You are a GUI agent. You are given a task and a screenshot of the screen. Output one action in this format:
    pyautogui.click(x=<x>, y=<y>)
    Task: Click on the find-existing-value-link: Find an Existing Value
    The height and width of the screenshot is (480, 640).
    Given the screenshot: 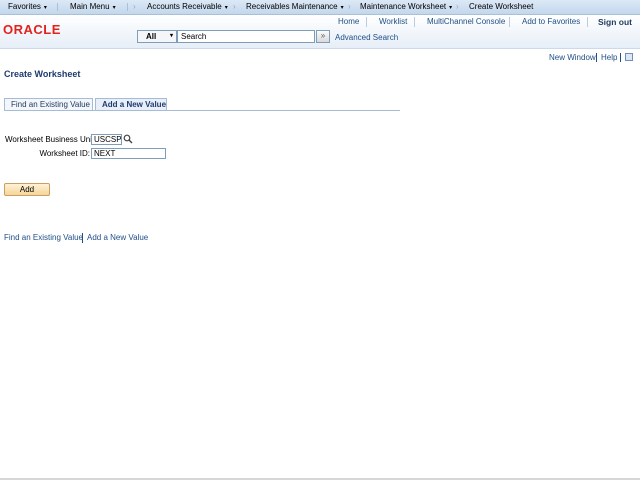 What is the action you would take?
    pyautogui.click(x=43, y=237)
    